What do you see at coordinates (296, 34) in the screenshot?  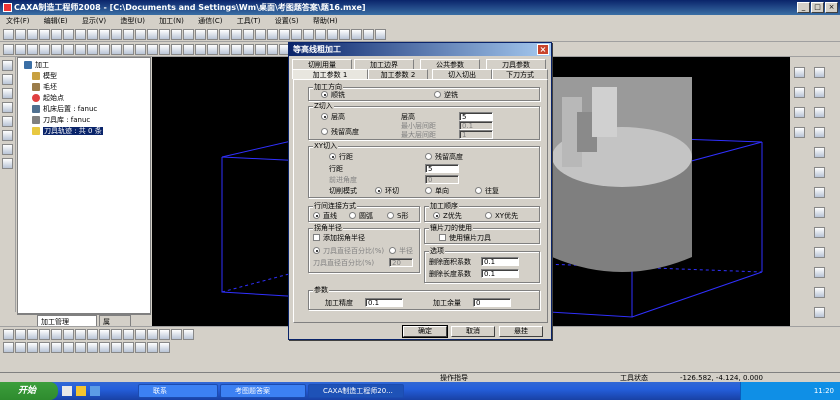 I see `zoom-out-icon` at bounding box center [296, 34].